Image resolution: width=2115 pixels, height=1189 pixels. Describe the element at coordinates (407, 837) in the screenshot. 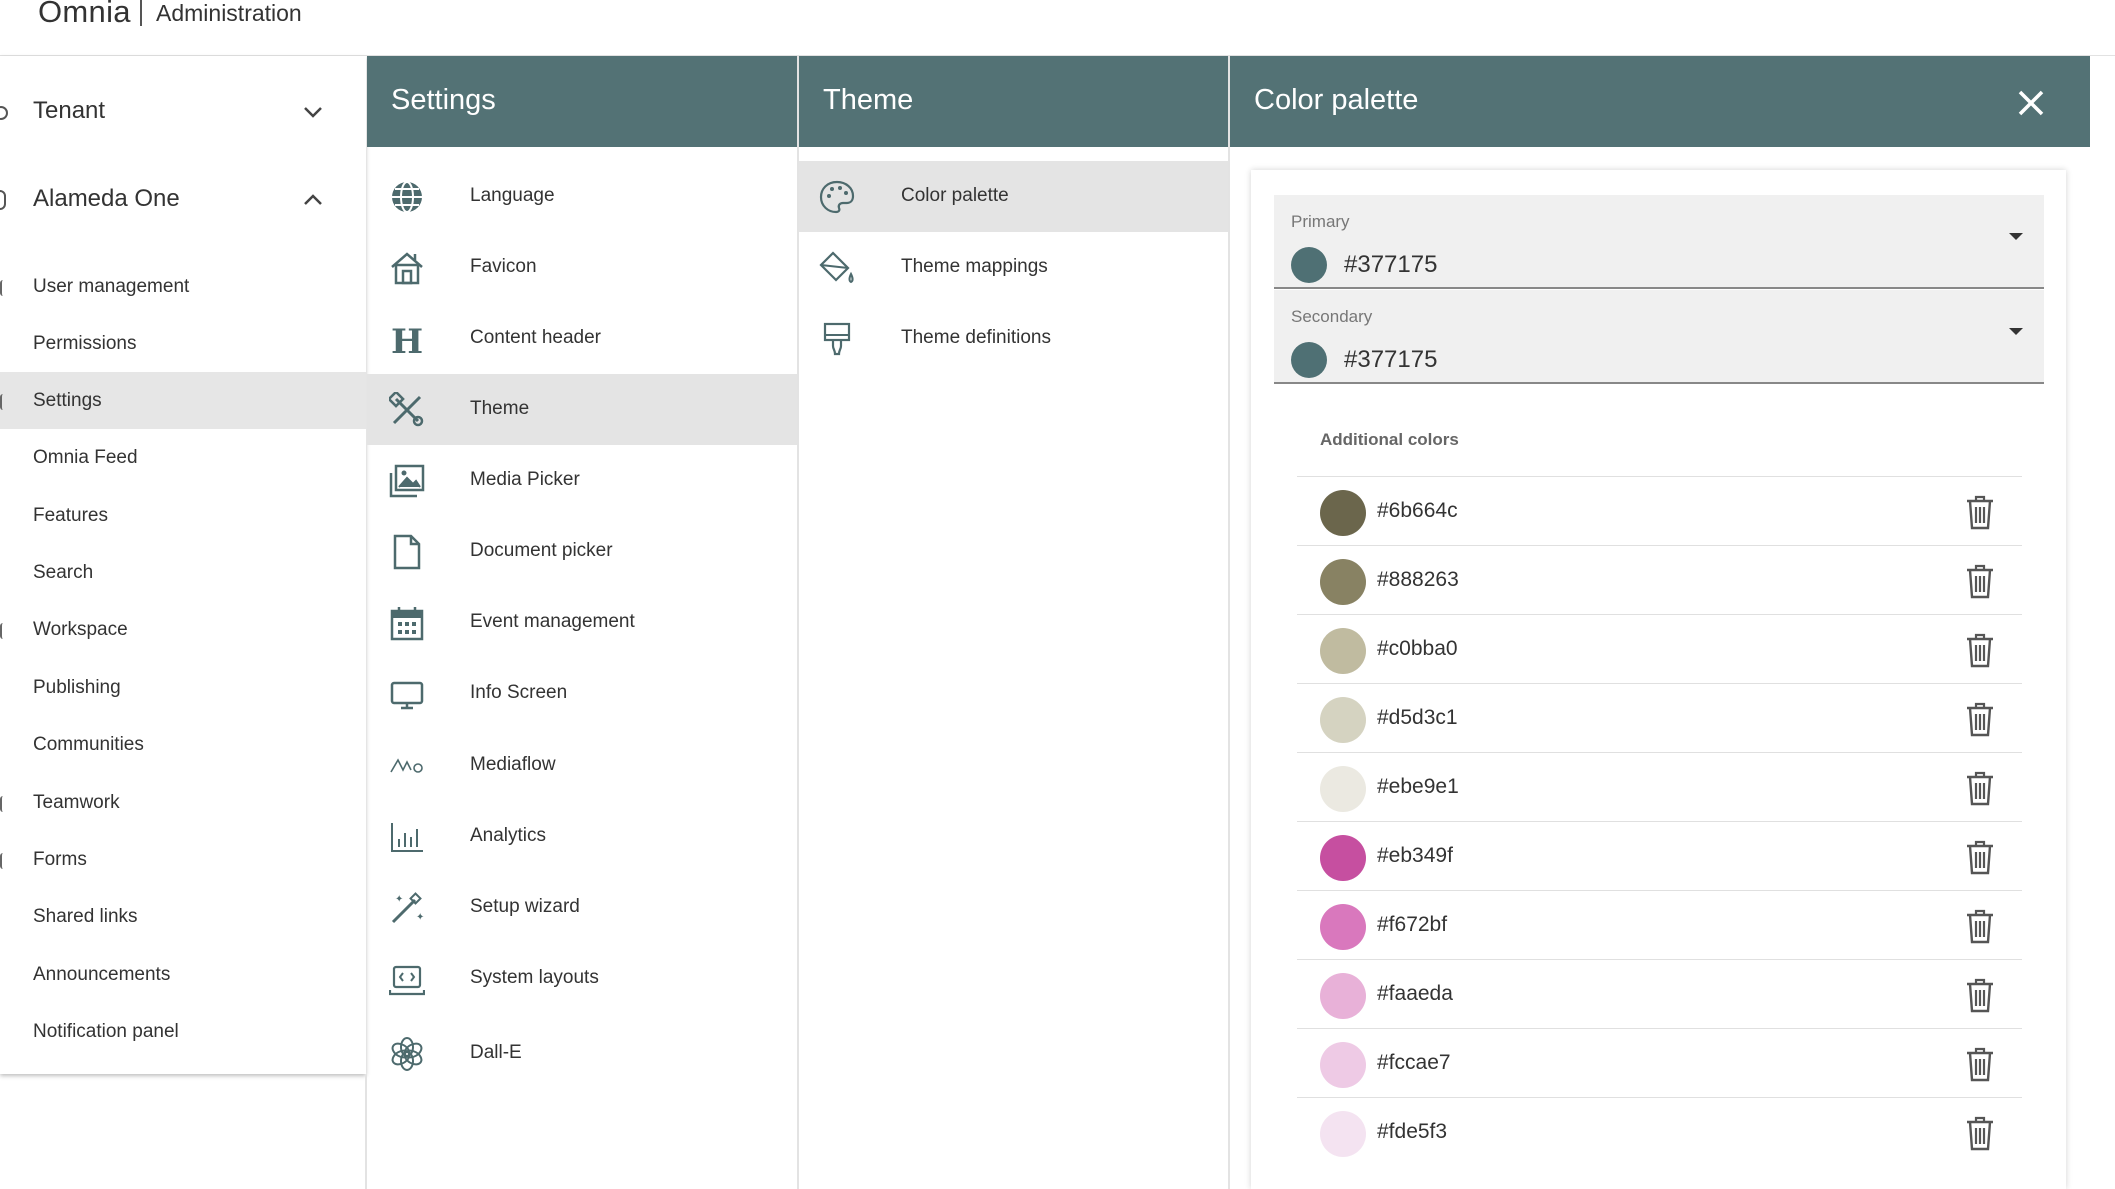

I see `bar-chart-icon` at that location.